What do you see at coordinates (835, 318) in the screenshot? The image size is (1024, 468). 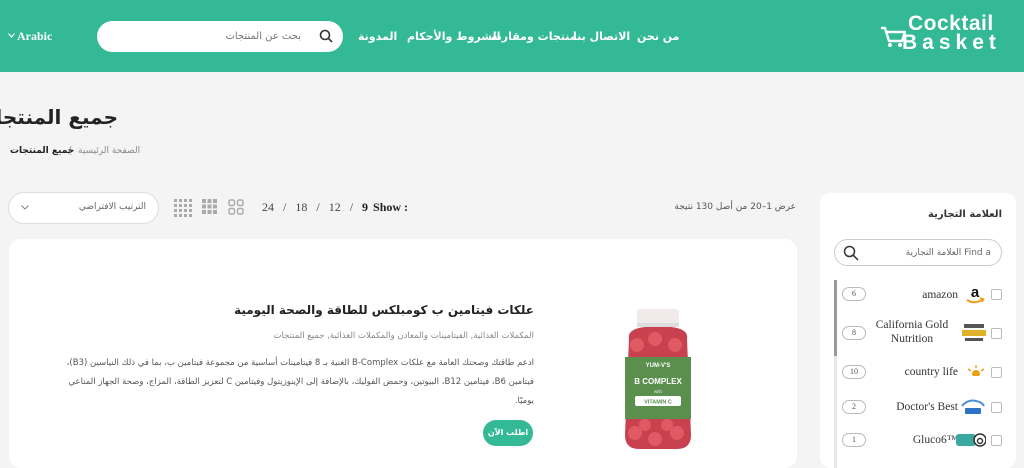 I see `scrollbar-thumb` at bounding box center [835, 318].